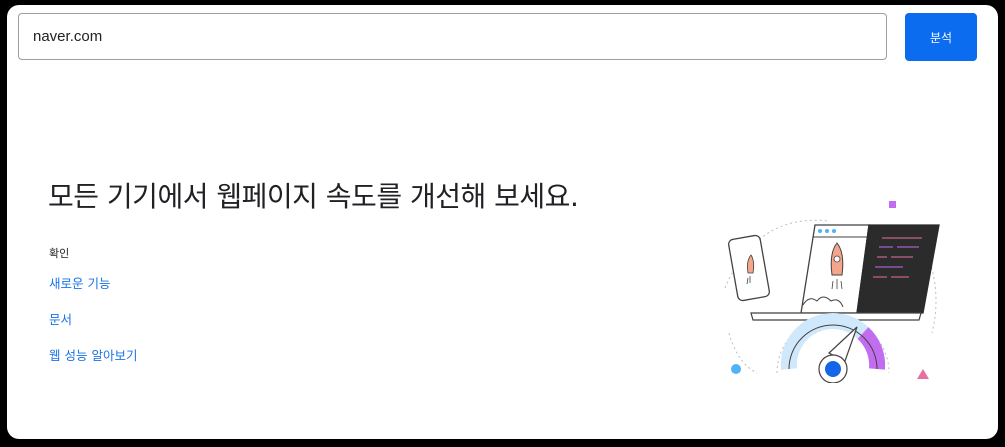  Describe the element at coordinates (736, 369) in the screenshot. I see `blue-dot-icon` at that location.